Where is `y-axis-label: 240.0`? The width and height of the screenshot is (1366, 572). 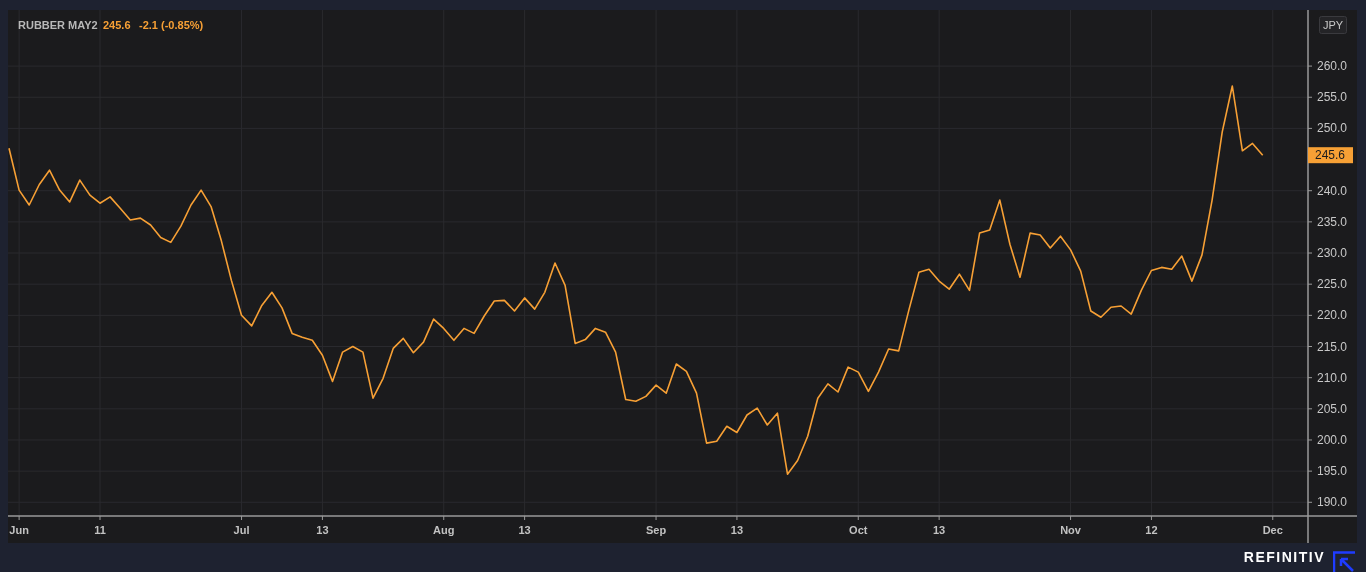
y-axis-label: 240.0 is located at coordinates (1332, 190).